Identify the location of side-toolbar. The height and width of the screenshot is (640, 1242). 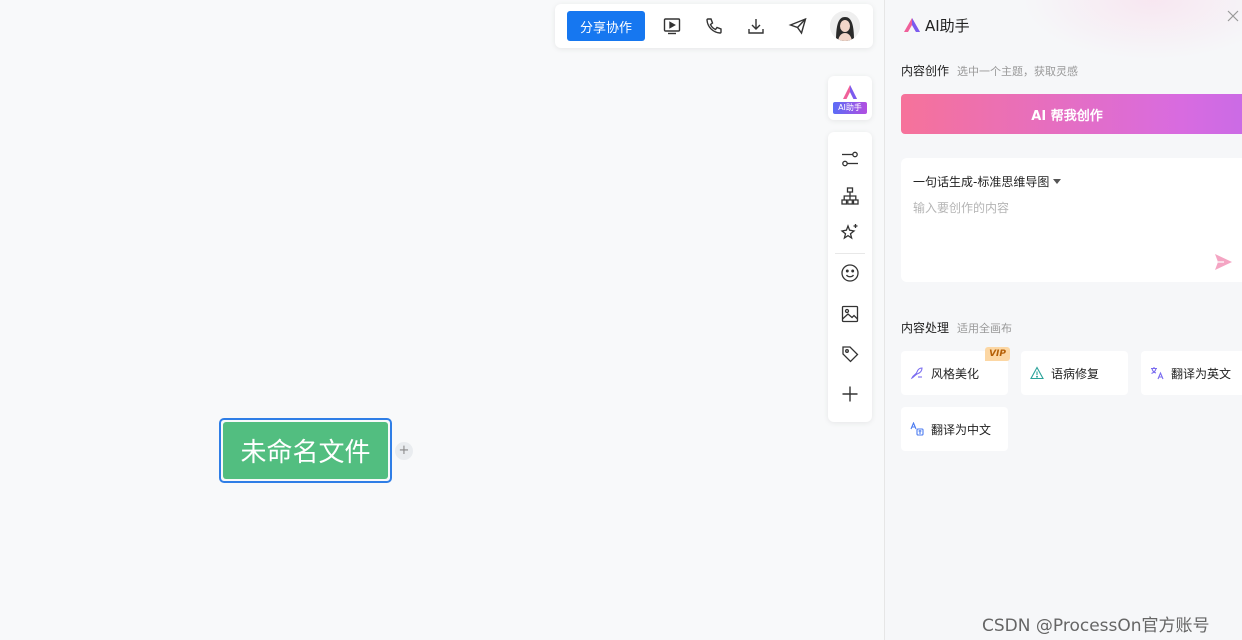
(850, 277).